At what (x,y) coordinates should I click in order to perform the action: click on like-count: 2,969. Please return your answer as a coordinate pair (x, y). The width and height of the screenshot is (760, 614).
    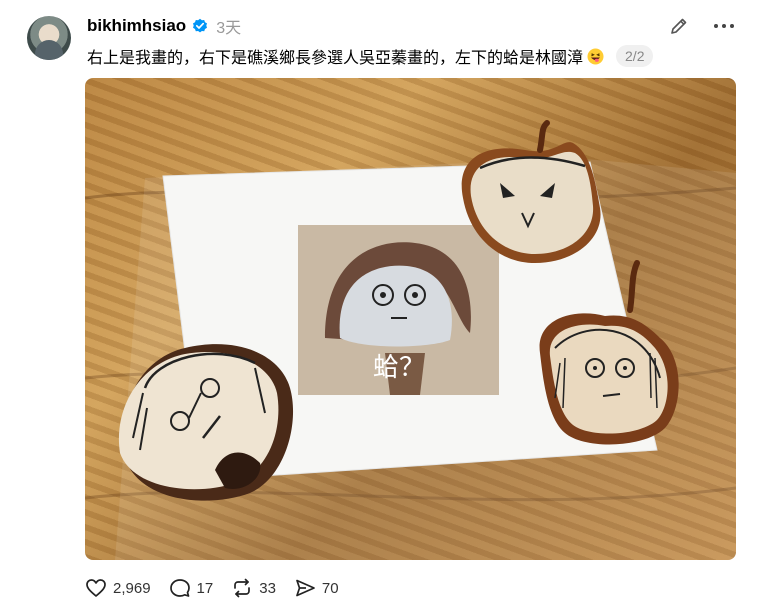
    Looking at the image, I should click on (132, 588).